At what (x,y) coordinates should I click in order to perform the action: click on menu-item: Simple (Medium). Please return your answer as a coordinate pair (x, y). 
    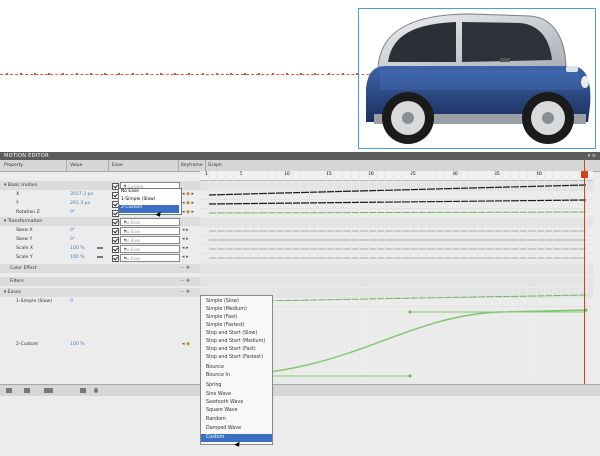
    Looking at the image, I should click on (236, 310).